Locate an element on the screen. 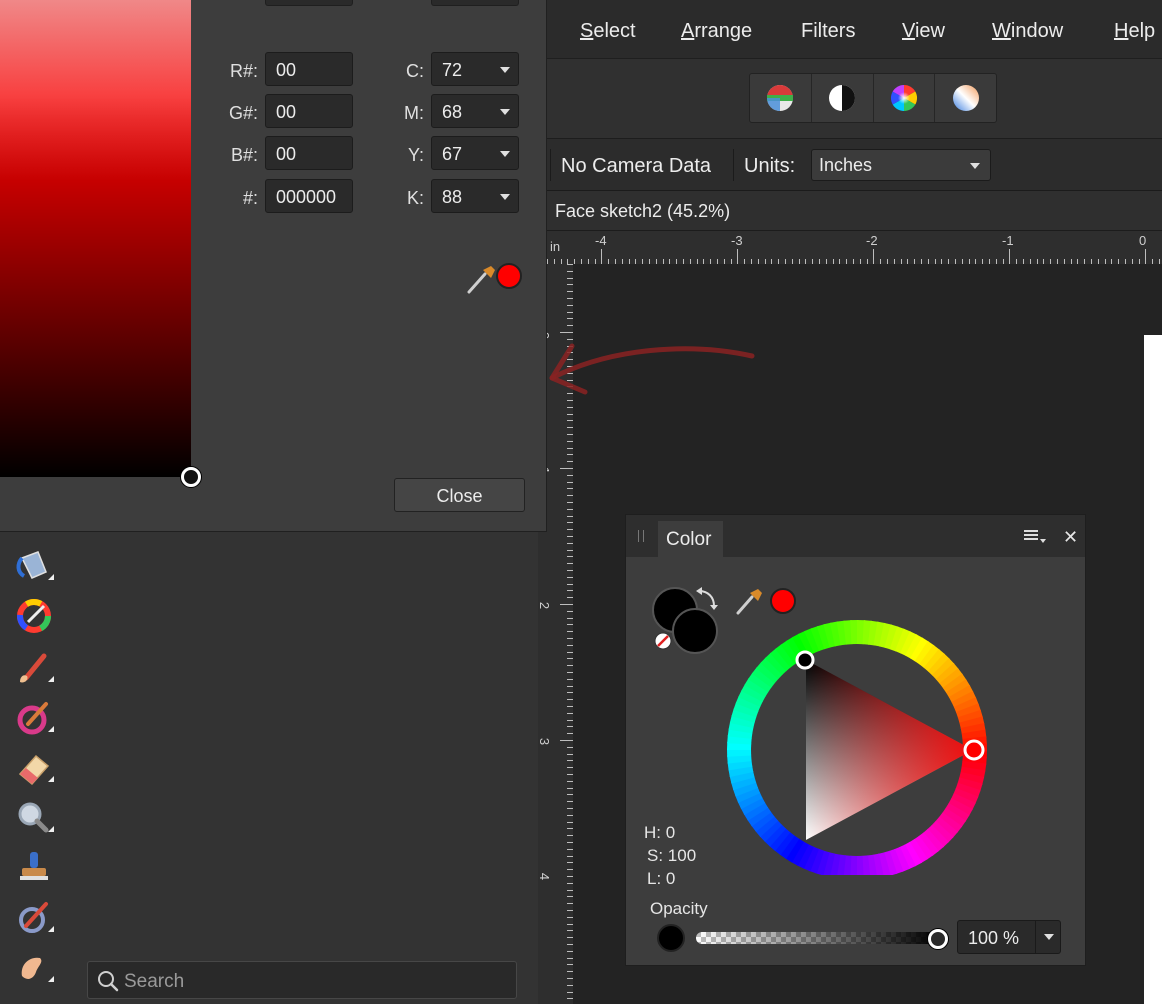  color-wheel-area is located at coordinates (819, 731).